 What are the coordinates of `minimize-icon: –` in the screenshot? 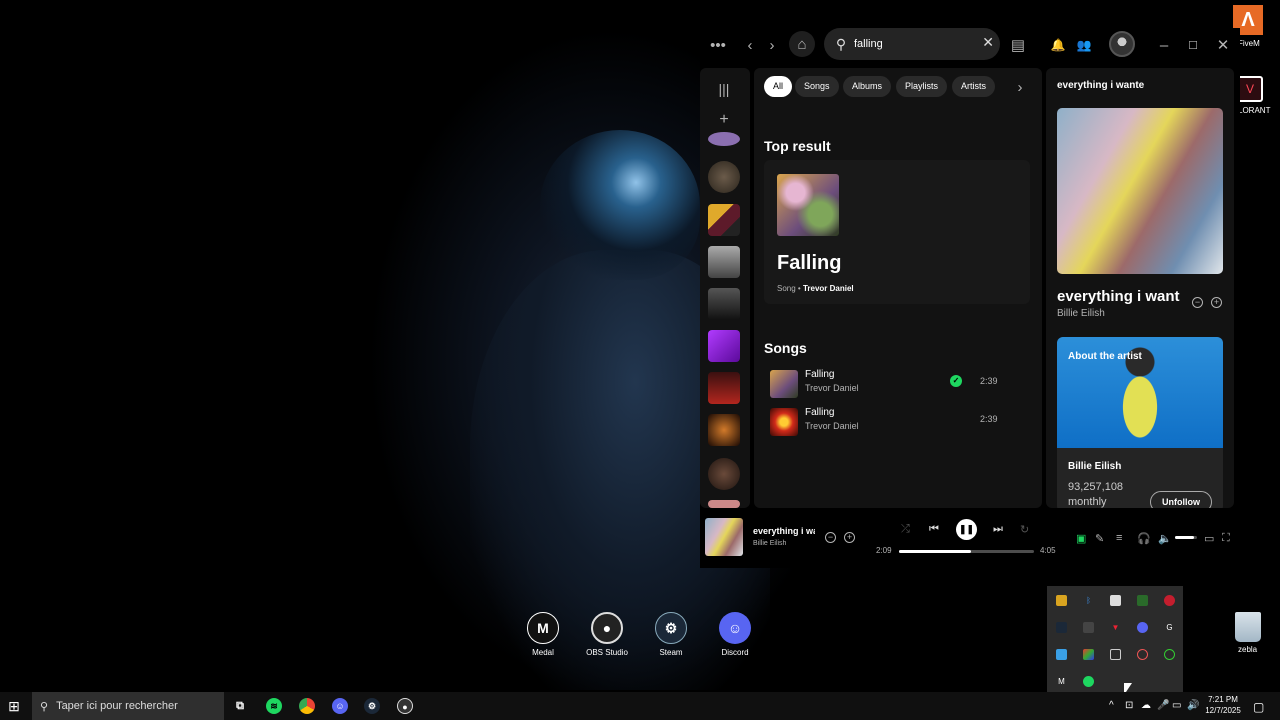 It's located at (1164, 45).